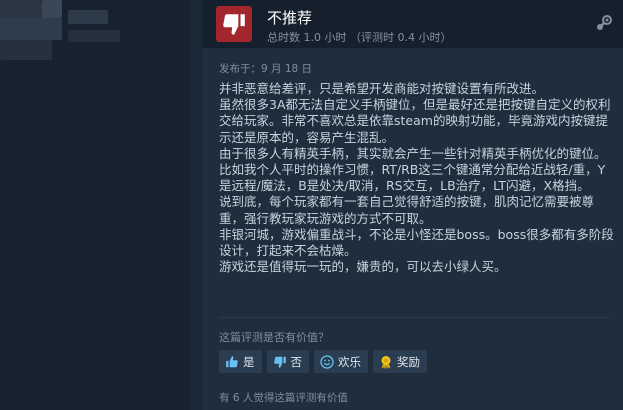 The width and height of the screenshot is (623, 410). I want to click on helpful-count: 有 6 人觉得这篇评测有价值, so click(283, 398).